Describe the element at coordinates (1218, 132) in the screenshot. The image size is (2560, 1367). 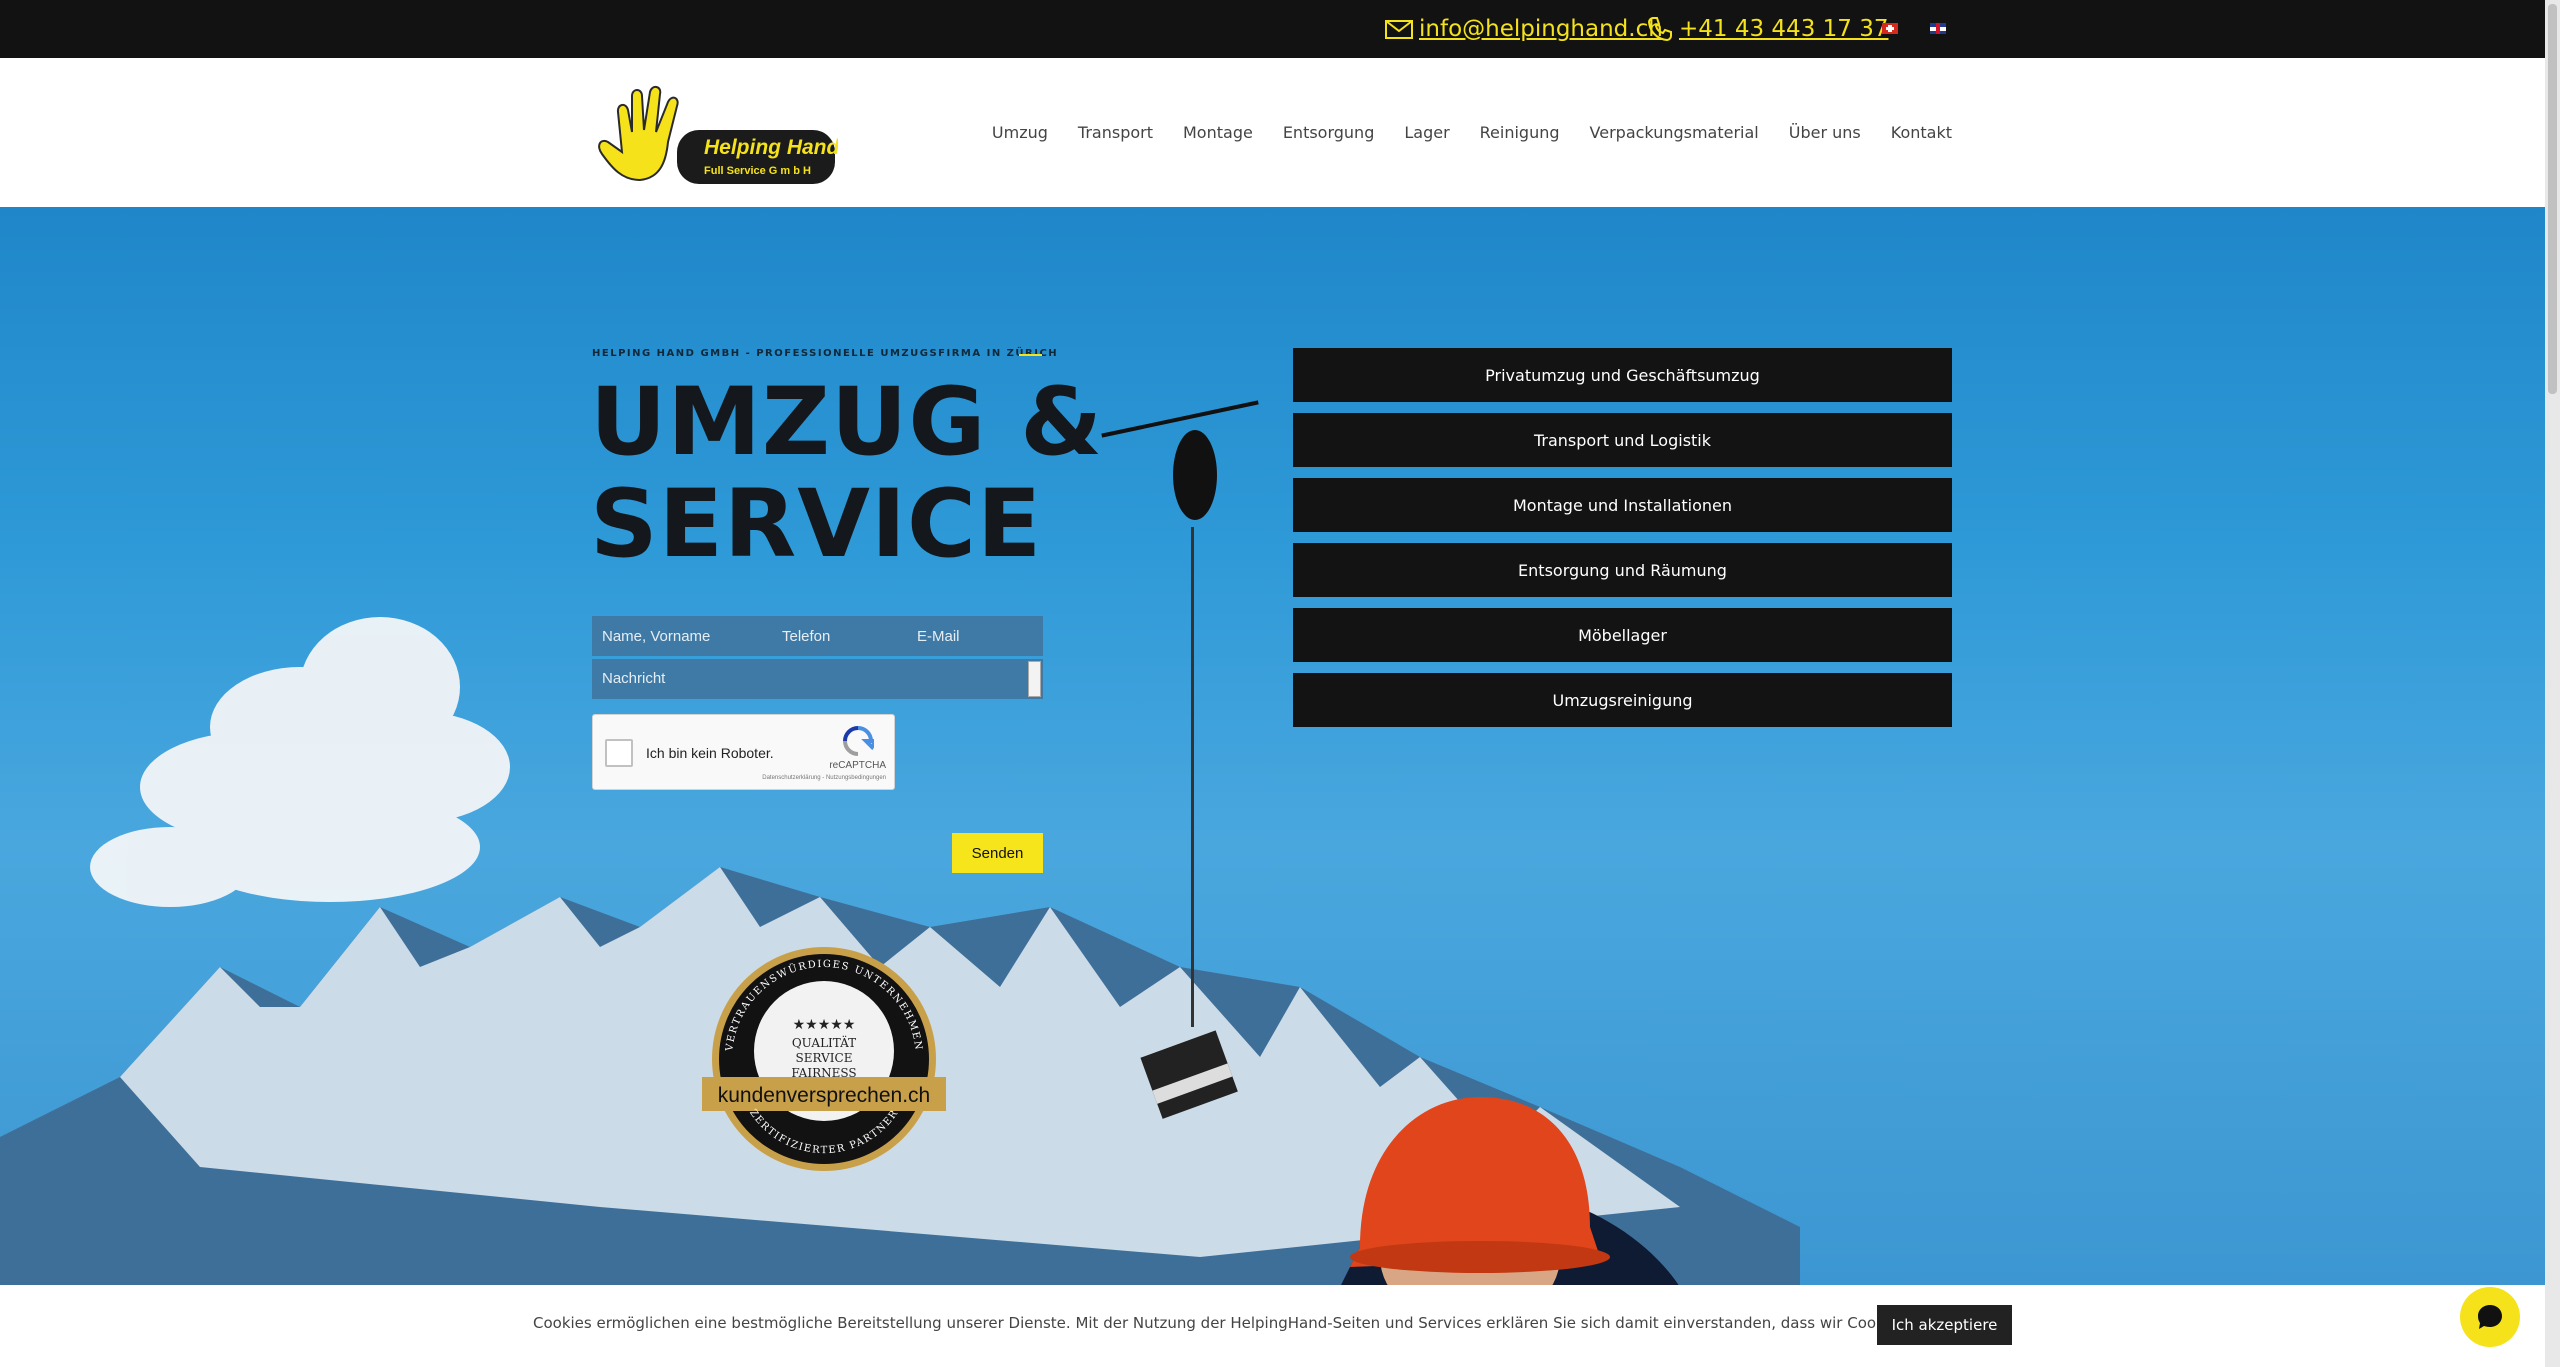
I see `nav-item-montage: Montage` at that location.